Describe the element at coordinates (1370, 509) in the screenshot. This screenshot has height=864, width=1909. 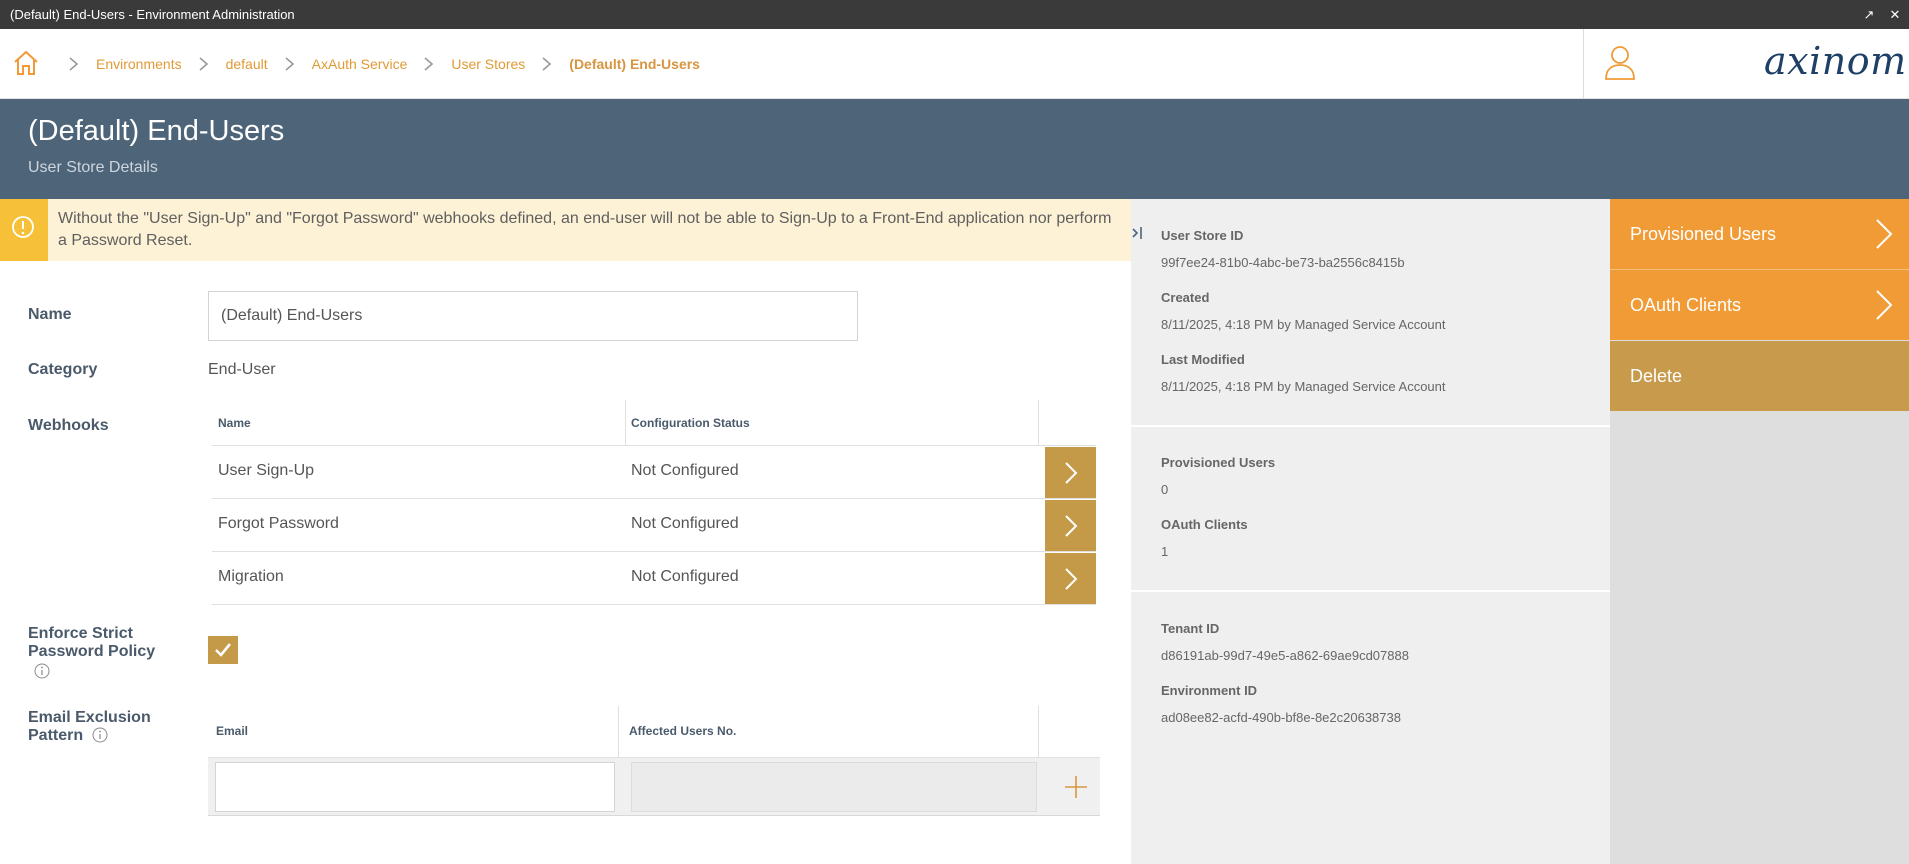
I see `details-group-counts: Provisioned Users 0 OAuth Clients 1` at that location.